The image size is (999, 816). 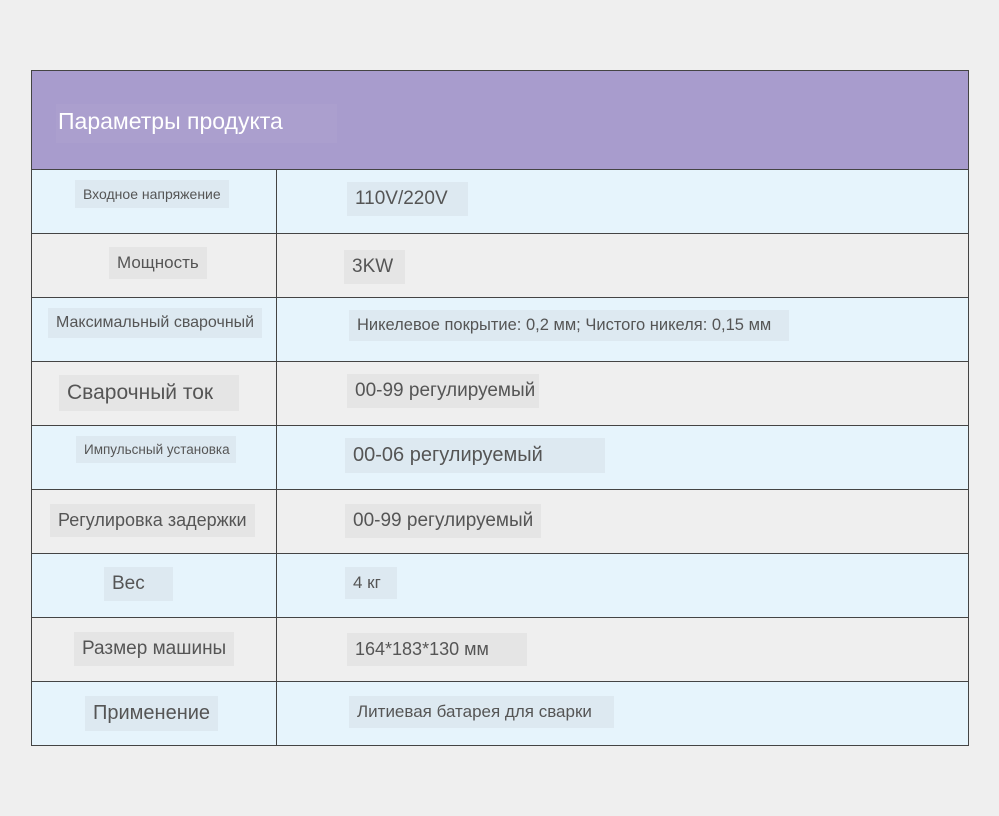 I want to click on value-cell: 164*183*130 мм, so click(x=622, y=649).